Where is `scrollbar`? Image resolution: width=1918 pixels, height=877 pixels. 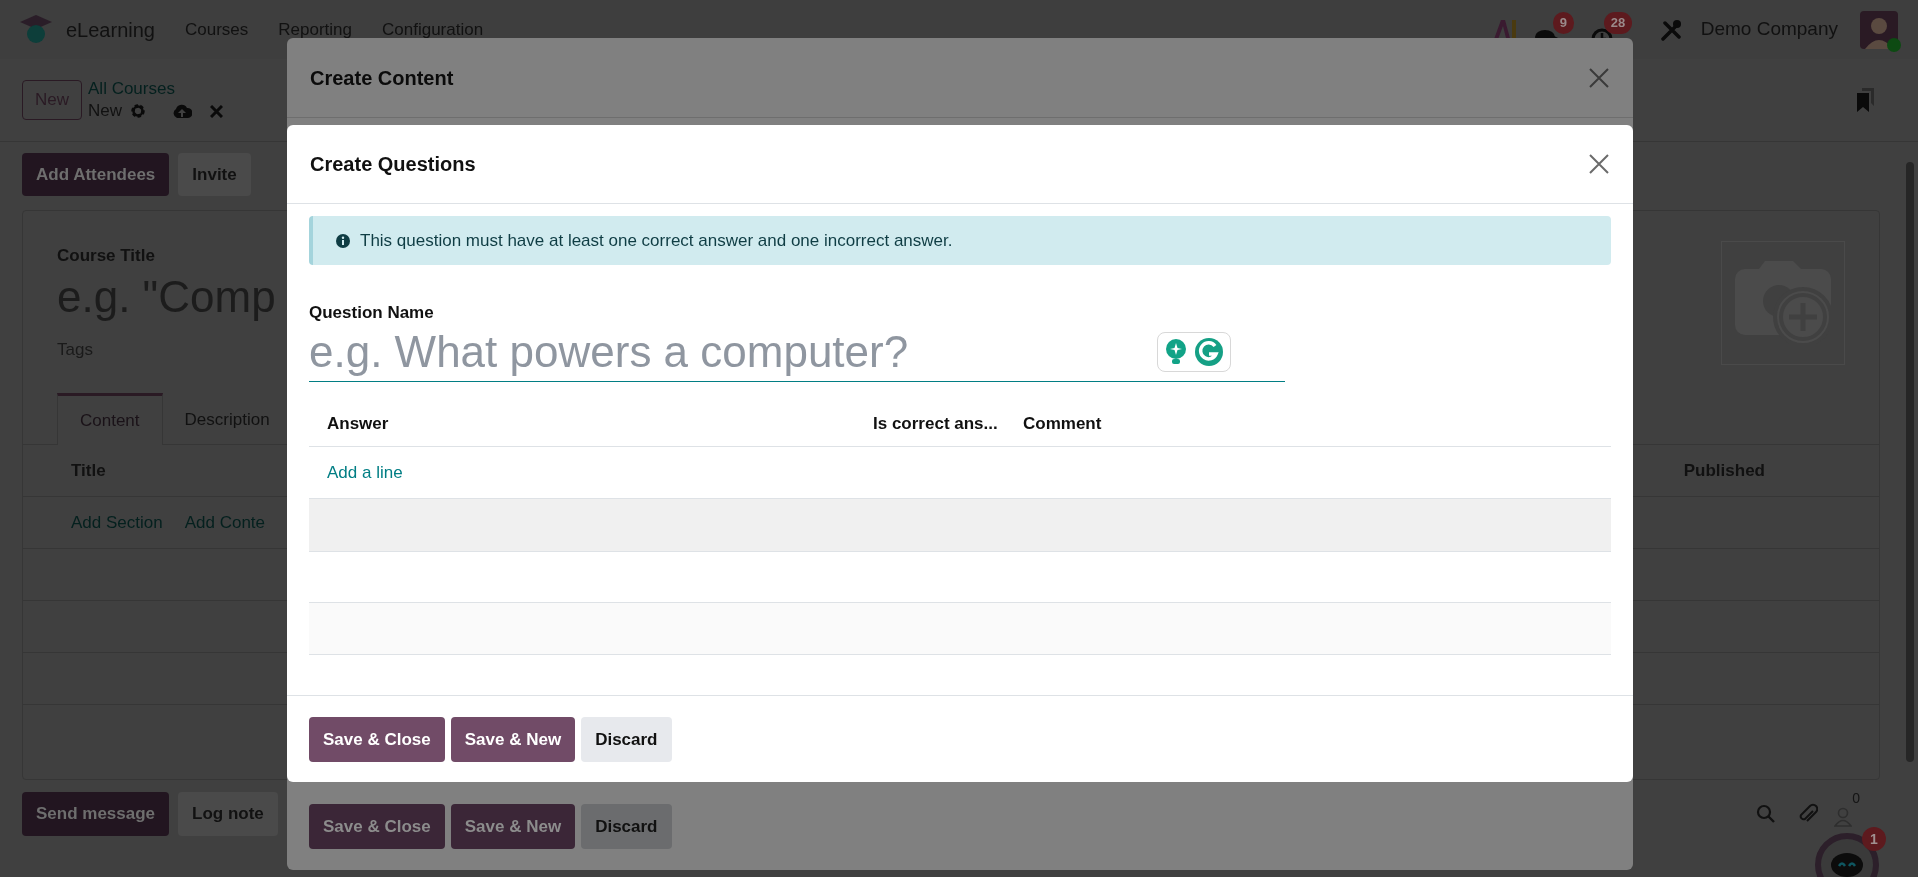
scrollbar is located at coordinates (1910, 462).